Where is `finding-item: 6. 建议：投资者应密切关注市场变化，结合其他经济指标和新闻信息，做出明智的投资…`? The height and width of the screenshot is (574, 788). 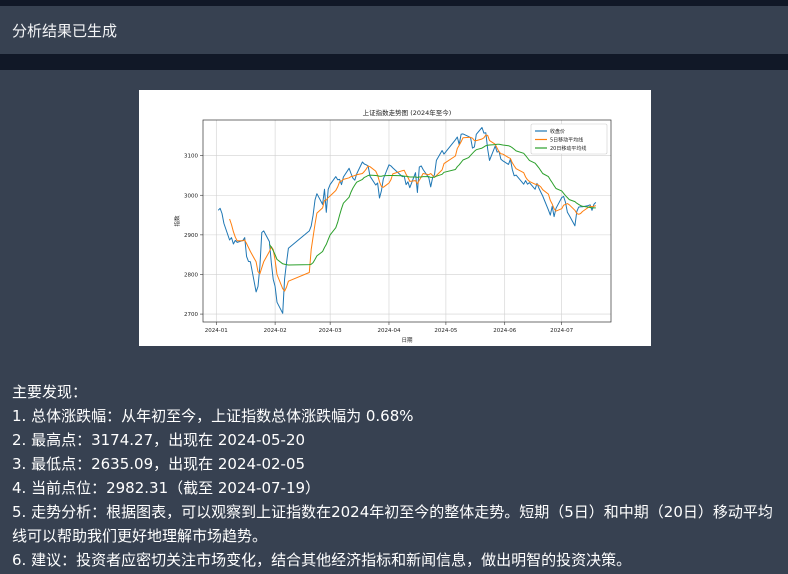 finding-item: 6. 建议：投资者应密切关注市场变化，结合其他经济指标和新闻信息，做出明智的投资… is located at coordinates (322, 560).